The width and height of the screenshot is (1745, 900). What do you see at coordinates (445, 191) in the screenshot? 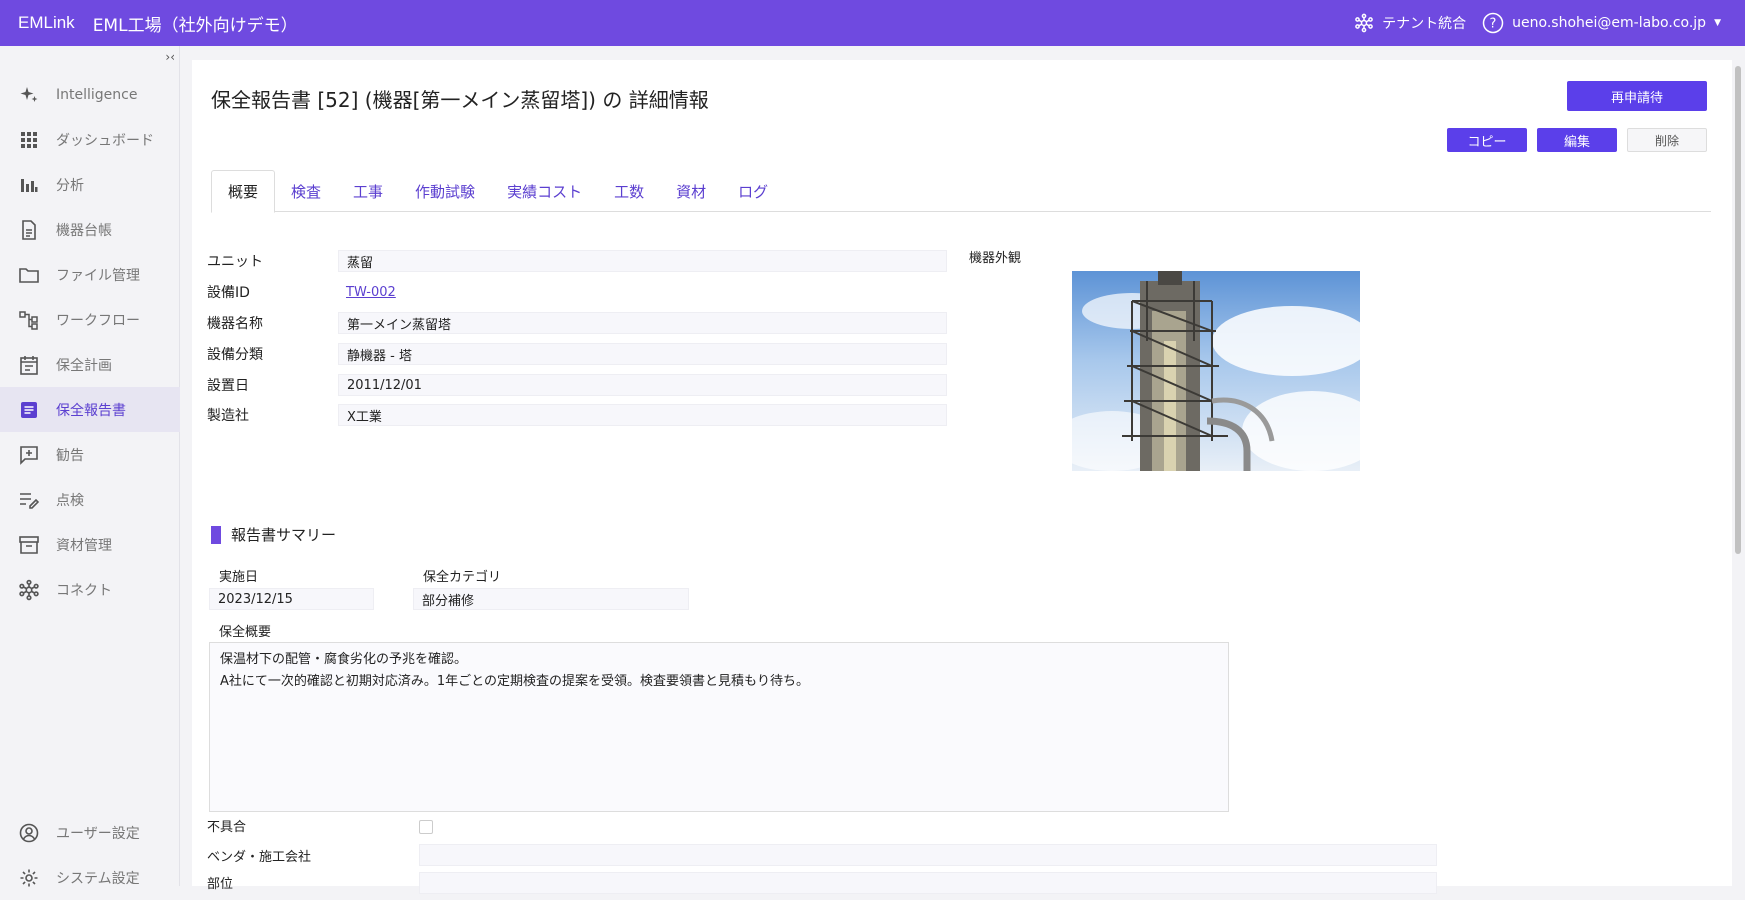
I see `tab-operation-test: 作動試験` at bounding box center [445, 191].